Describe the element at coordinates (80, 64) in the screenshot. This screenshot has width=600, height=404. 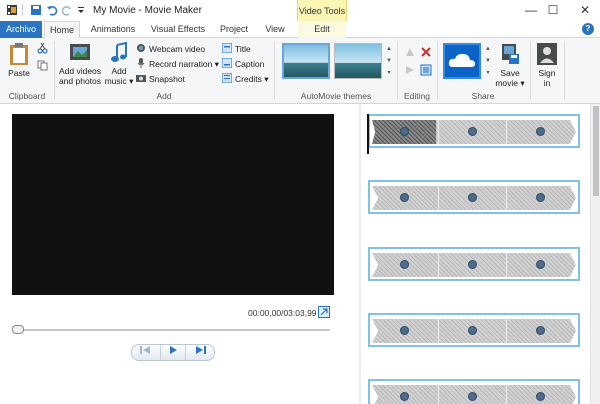
I see `add-videos-photos-button: Add videos and photos` at that location.